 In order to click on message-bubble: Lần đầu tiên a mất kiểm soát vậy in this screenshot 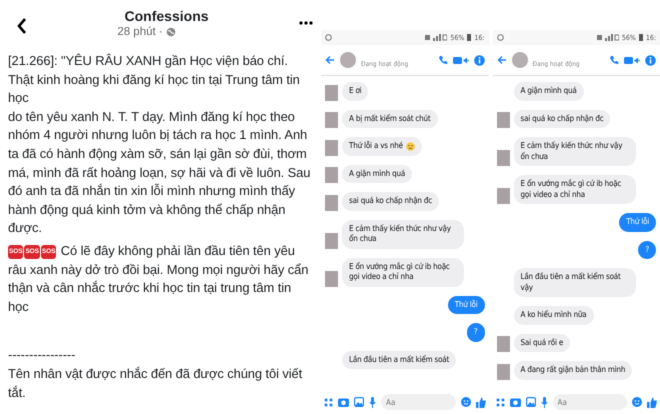, I will do `click(575, 282)`.